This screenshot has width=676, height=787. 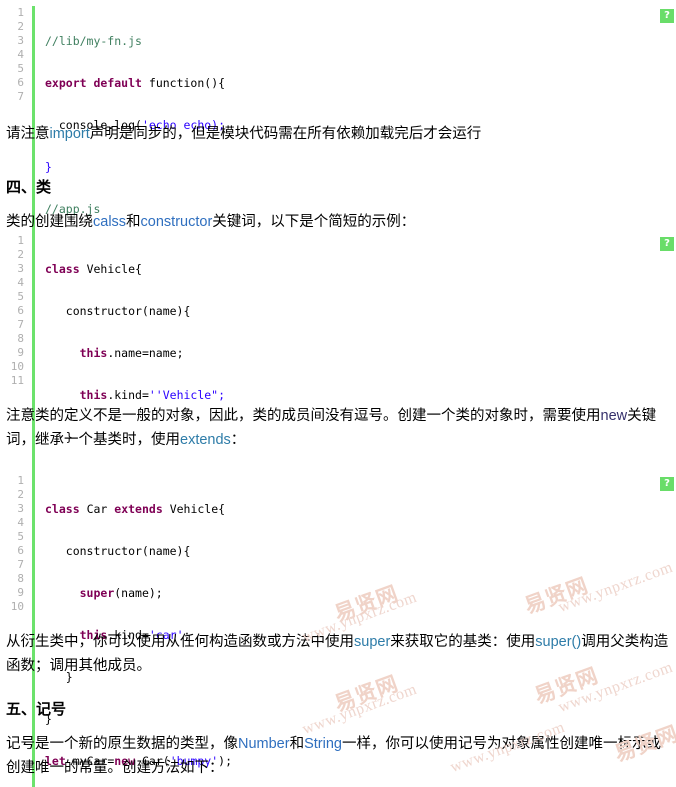 I want to click on text-post: 关键词，以下是个简短的示例：, so click(x=314, y=222).